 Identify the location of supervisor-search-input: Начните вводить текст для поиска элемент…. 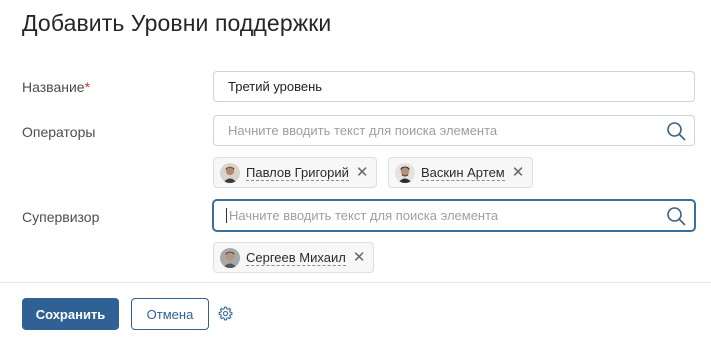
(454, 215).